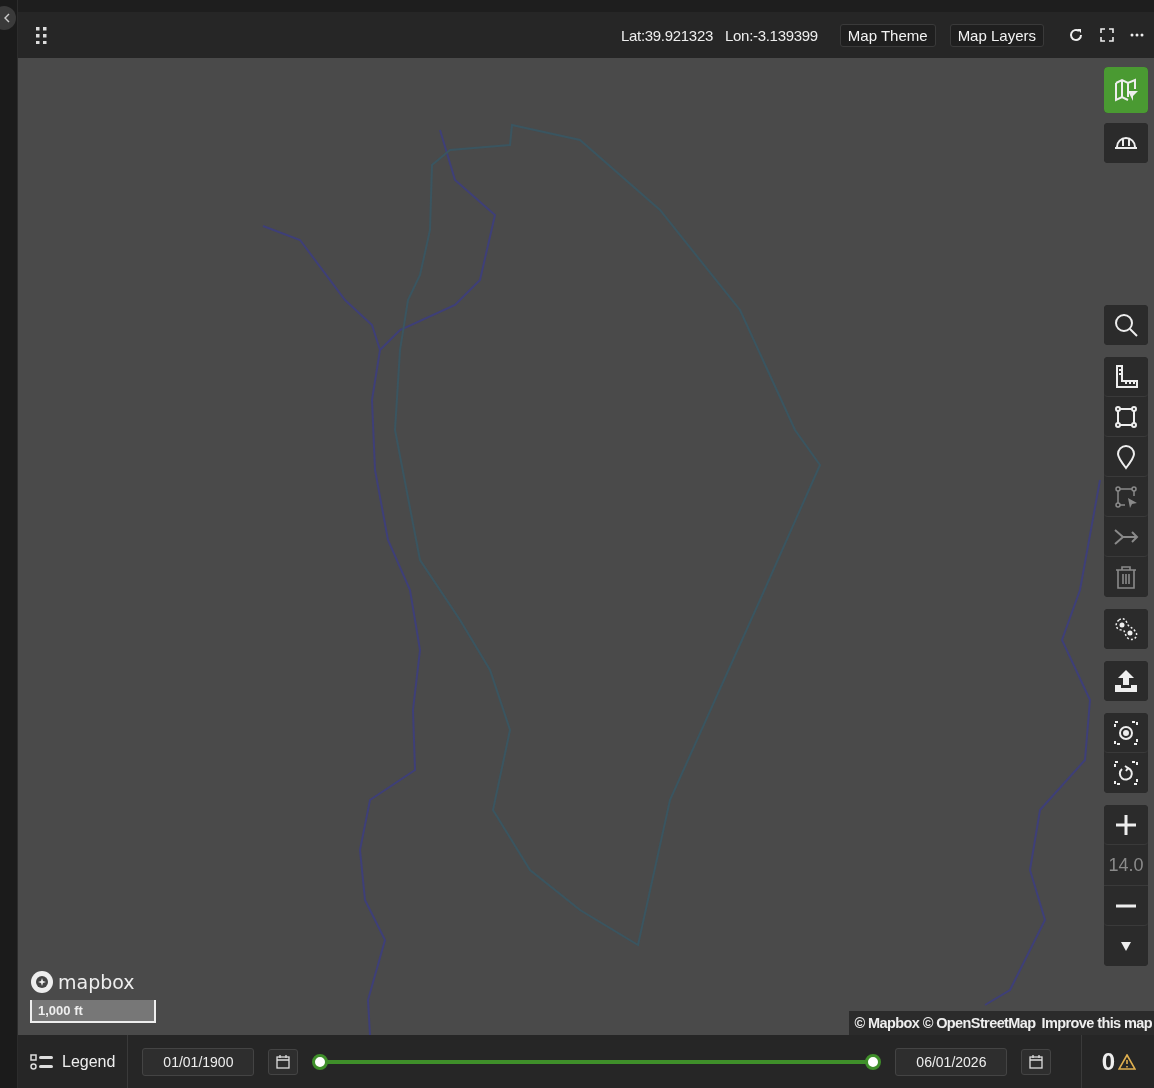 The image size is (1154, 1088). Describe the element at coordinates (7, 18) in the screenshot. I see `chevron-left-icon` at that location.